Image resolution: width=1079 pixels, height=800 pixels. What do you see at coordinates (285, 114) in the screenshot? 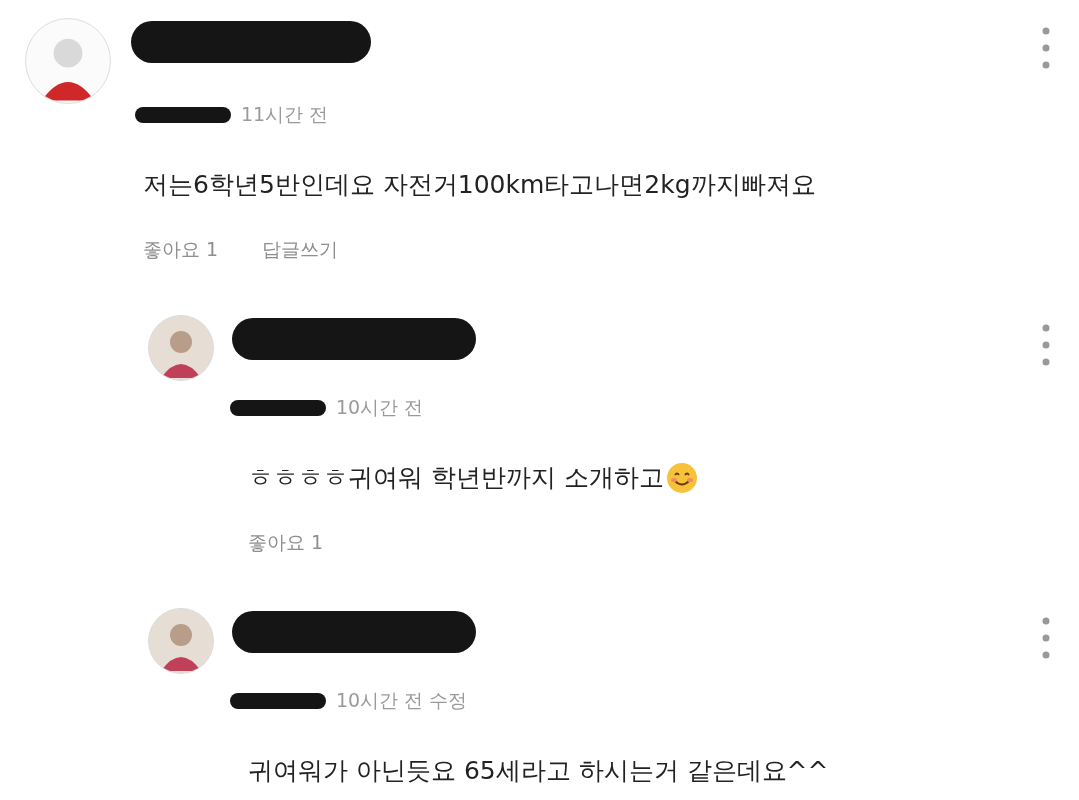
I see `timestamp: 11시간 전` at bounding box center [285, 114].